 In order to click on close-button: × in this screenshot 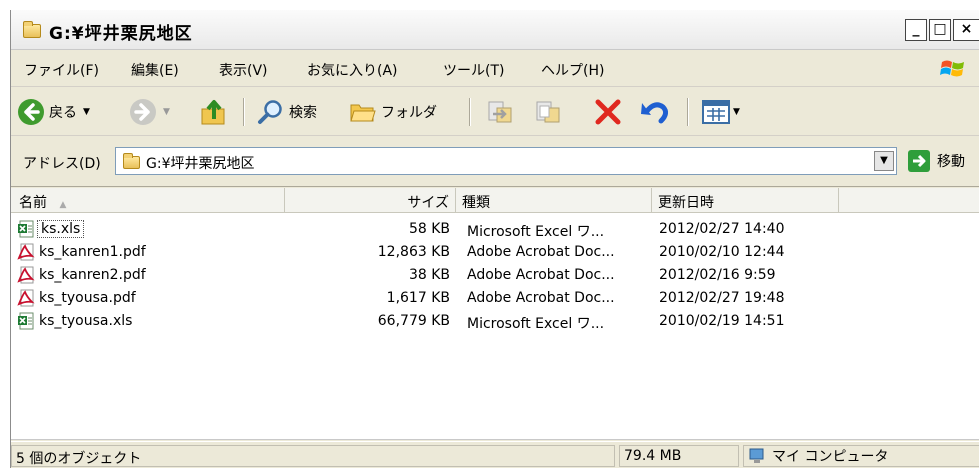, I will do `click(966, 30)`.